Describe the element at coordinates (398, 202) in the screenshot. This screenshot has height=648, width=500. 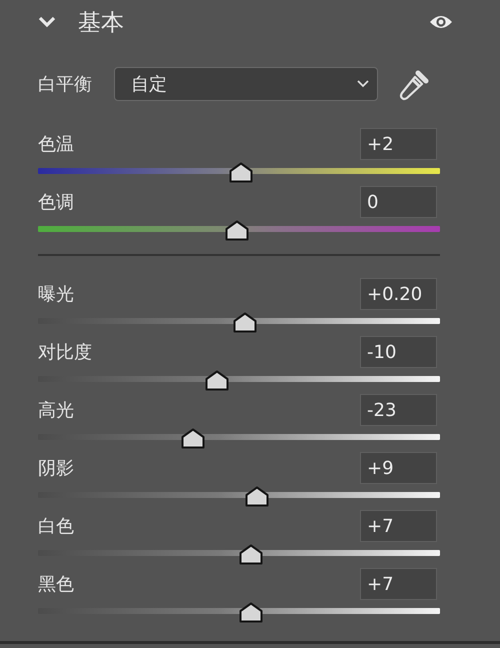
I see `value-field: 0` at that location.